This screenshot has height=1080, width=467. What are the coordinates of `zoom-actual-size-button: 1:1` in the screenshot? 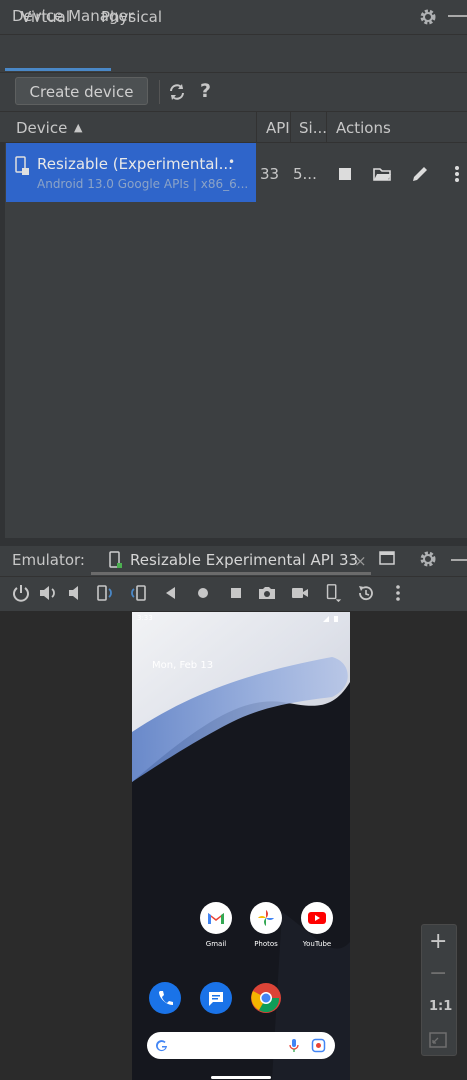 It's located at (440, 1006).